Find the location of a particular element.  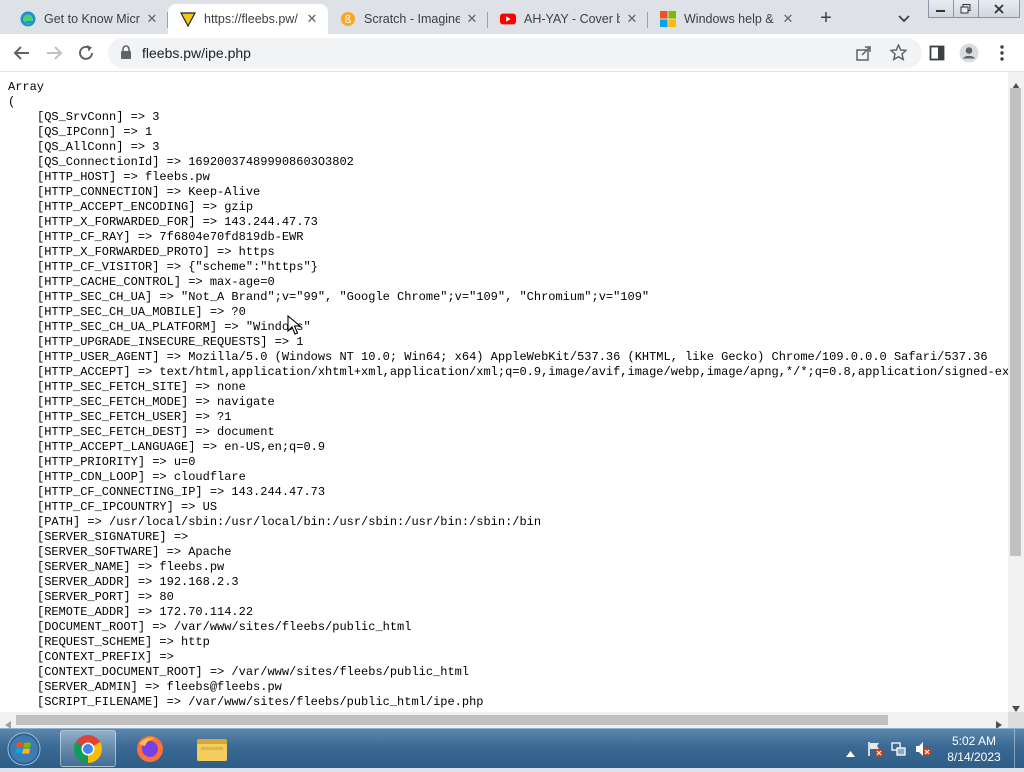

back-arrow-icon is located at coordinates (21, 53).